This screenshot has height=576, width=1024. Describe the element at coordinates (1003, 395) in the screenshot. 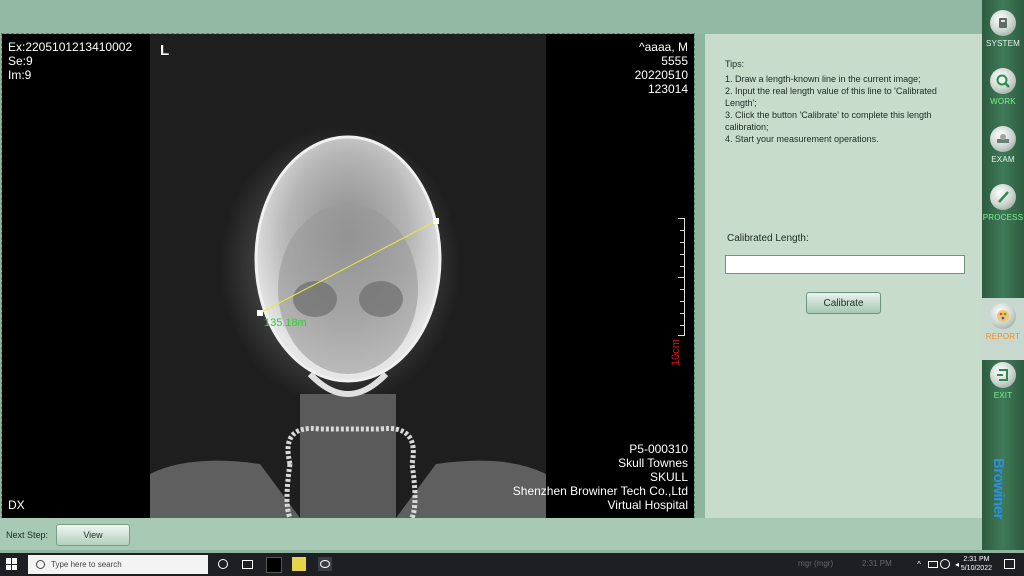

I see `sidebar-label: EXIT` at that location.